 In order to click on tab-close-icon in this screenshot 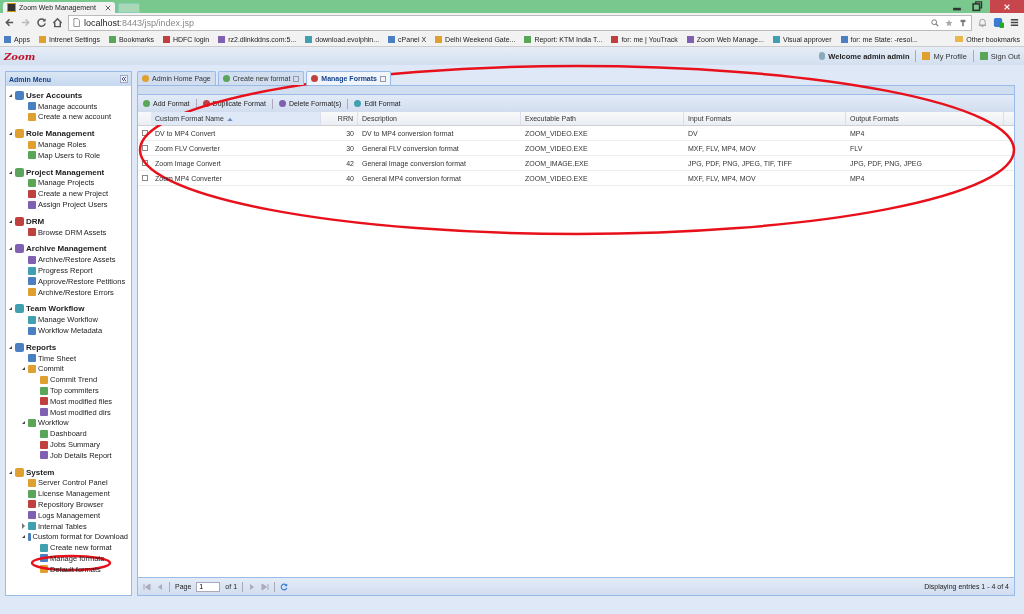, I will do `click(383, 78)`.